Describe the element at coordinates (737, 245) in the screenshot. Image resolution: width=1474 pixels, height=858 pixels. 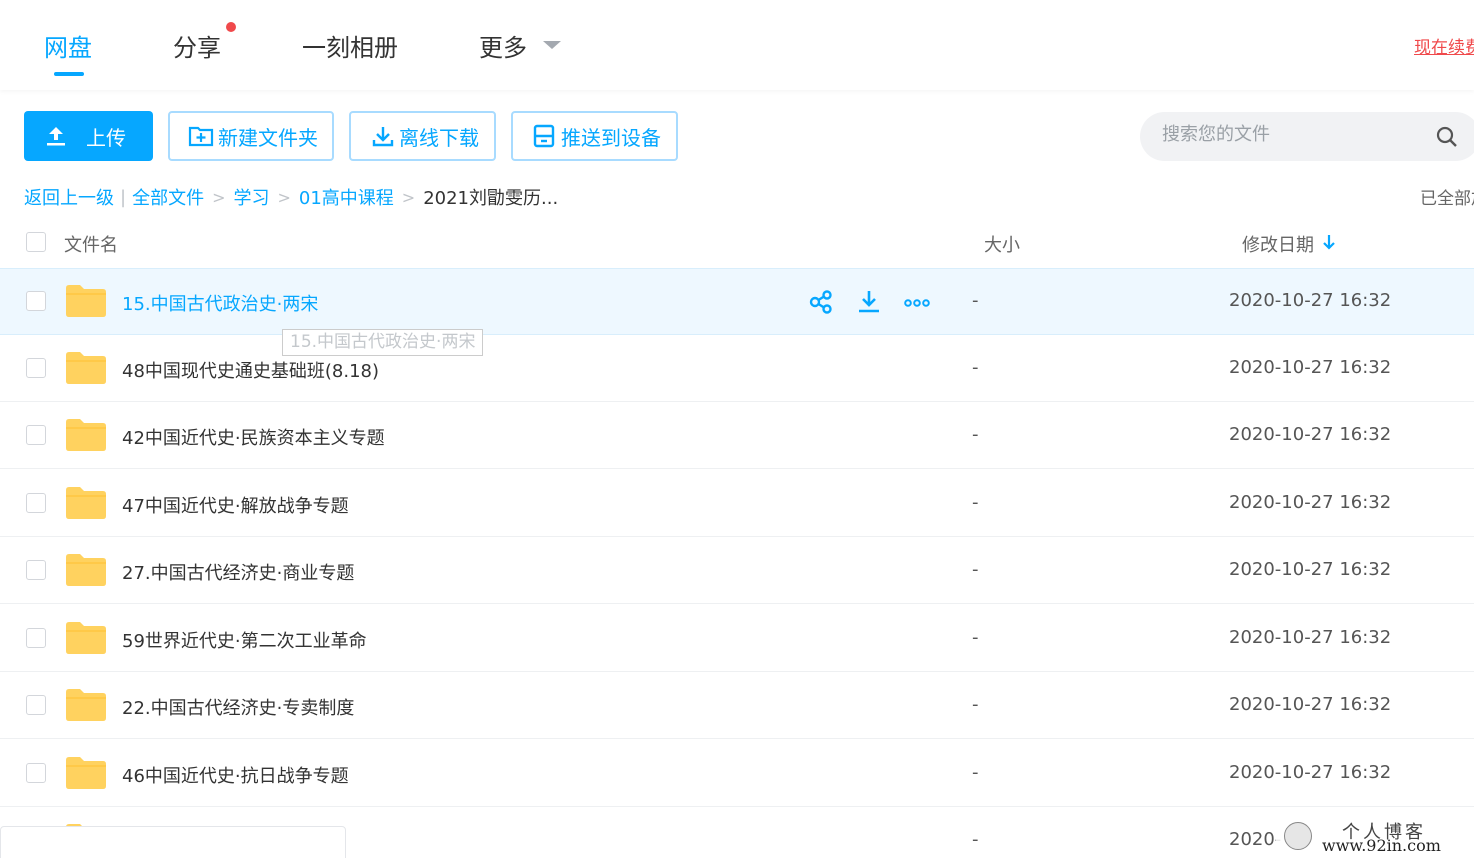
I see `table-header: 文件名 大小 修改日期` at that location.